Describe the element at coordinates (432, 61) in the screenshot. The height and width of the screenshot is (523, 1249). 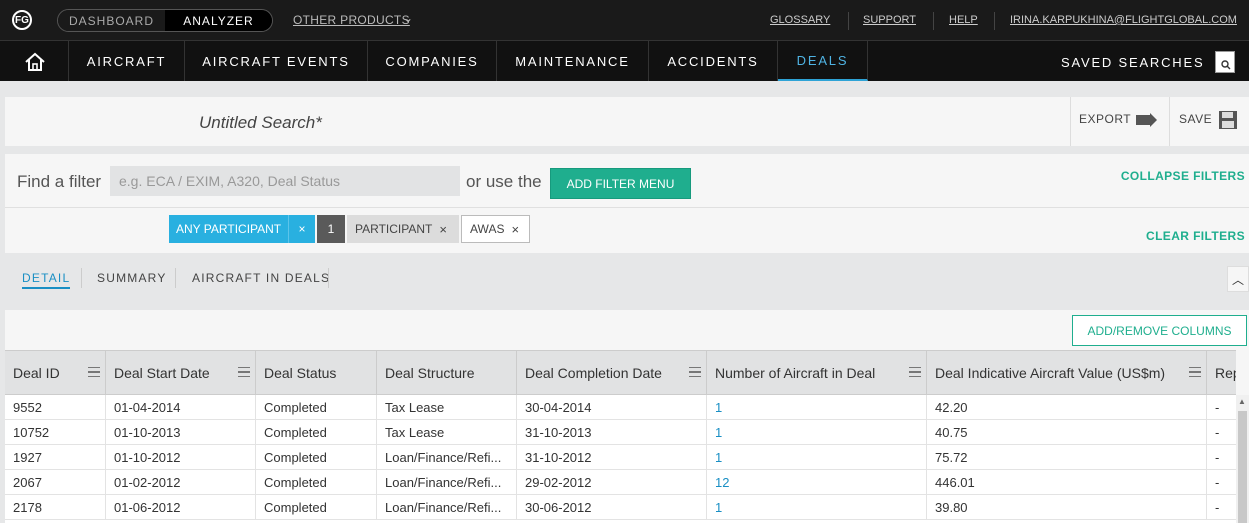
I see `nav-companies: COMPANIES` at that location.